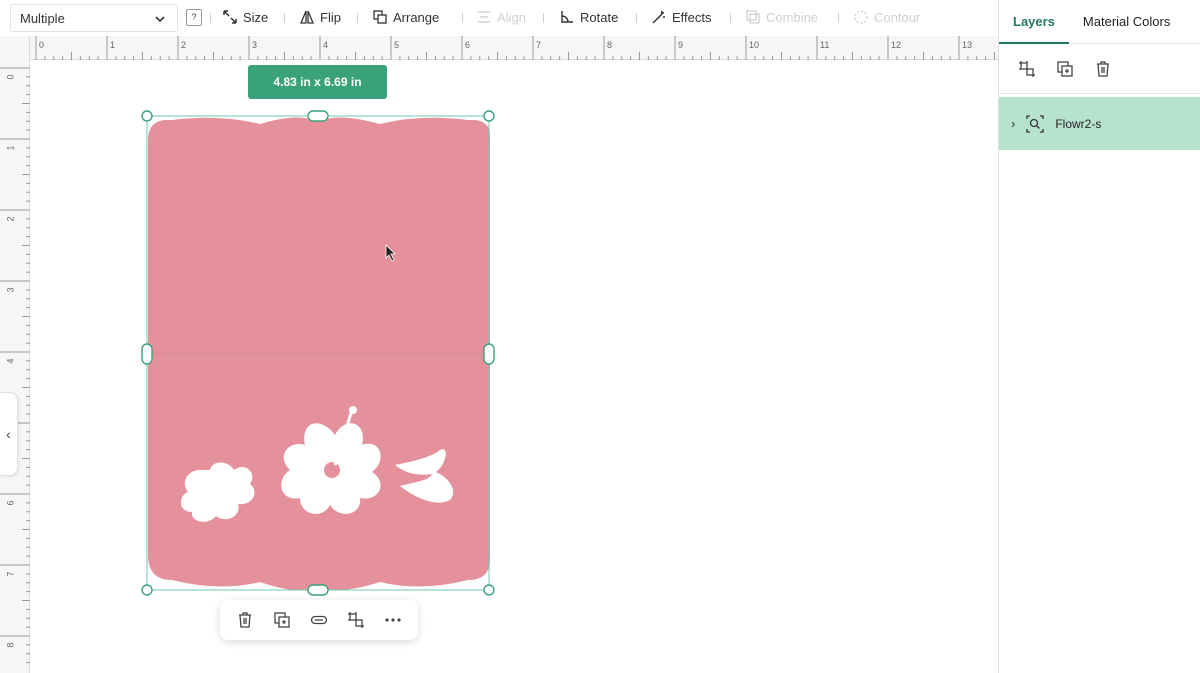 This screenshot has width=1200, height=673. What do you see at coordinates (317, 82) in the screenshot?
I see `dimensions-badge: 4.83 in x 6.69 in` at bounding box center [317, 82].